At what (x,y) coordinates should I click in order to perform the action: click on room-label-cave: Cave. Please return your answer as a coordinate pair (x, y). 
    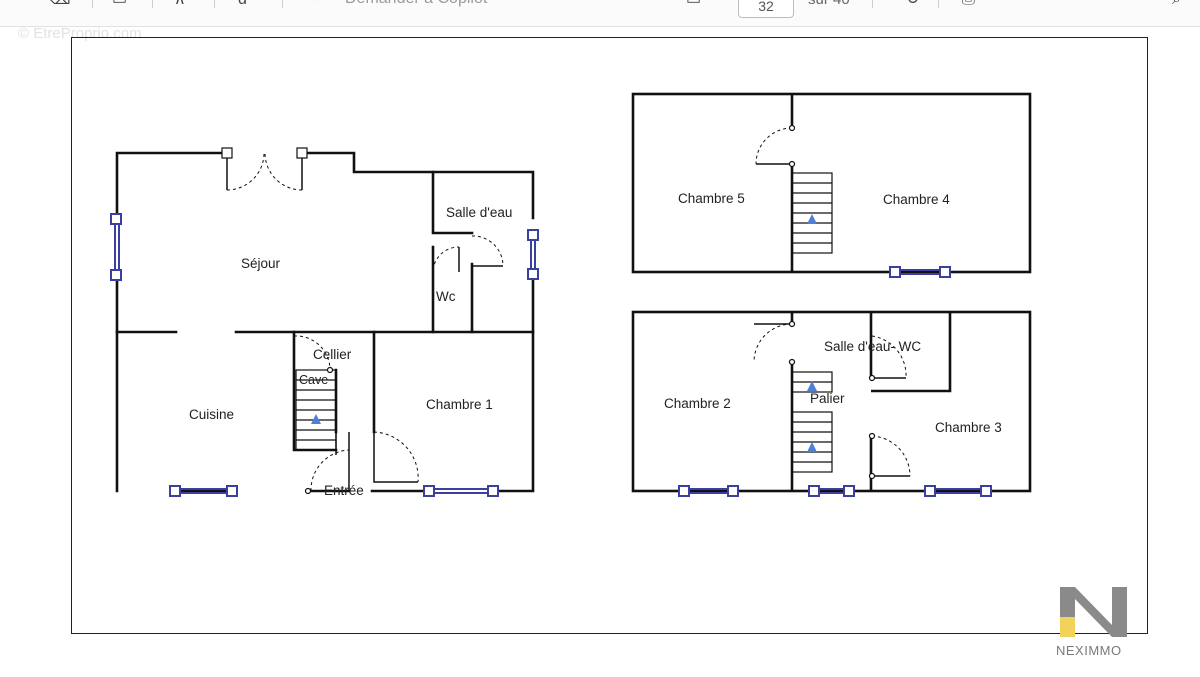
    Looking at the image, I should click on (314, 380).